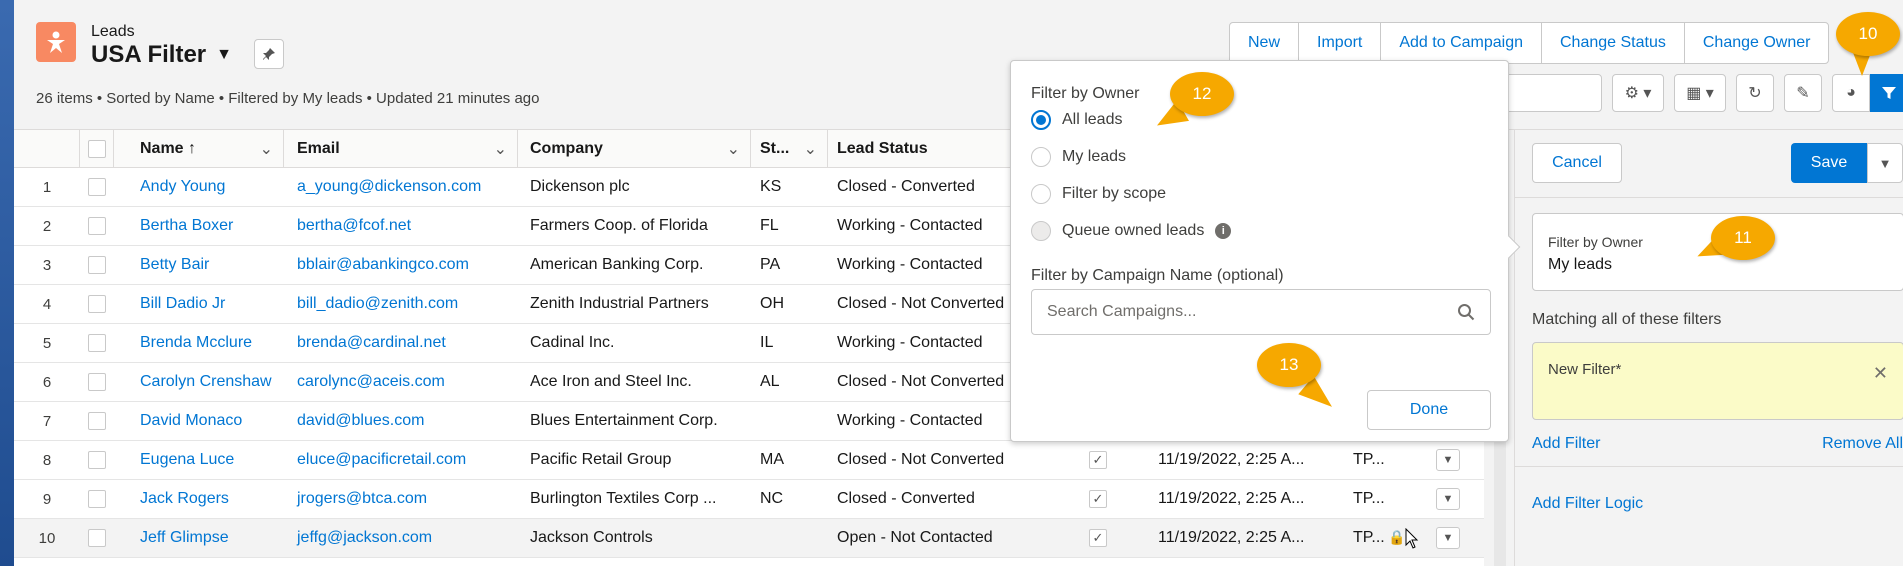 The image size is (1903, 566). What do you see at coordinates (401, 343) in the screenshot?
I see `lead-email-link: brenda@cardinal.net` at bounding box center [401, 343].